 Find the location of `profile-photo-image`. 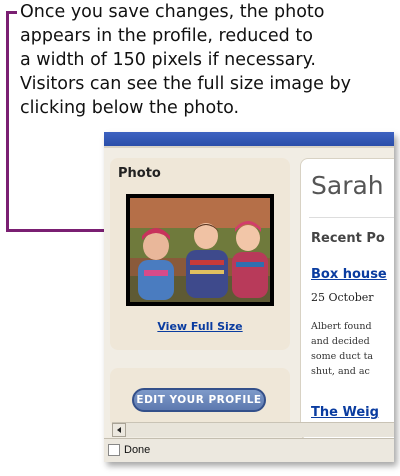

profile-photo-image is located at coordinates (200, 250).